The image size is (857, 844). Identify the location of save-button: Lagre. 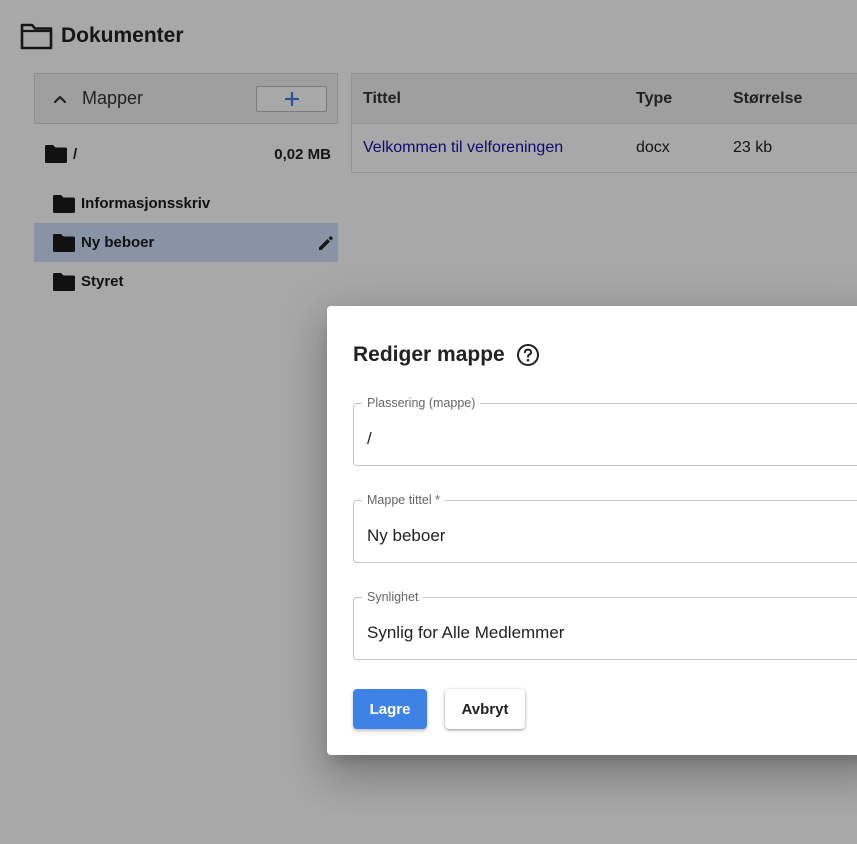
(390, 709).